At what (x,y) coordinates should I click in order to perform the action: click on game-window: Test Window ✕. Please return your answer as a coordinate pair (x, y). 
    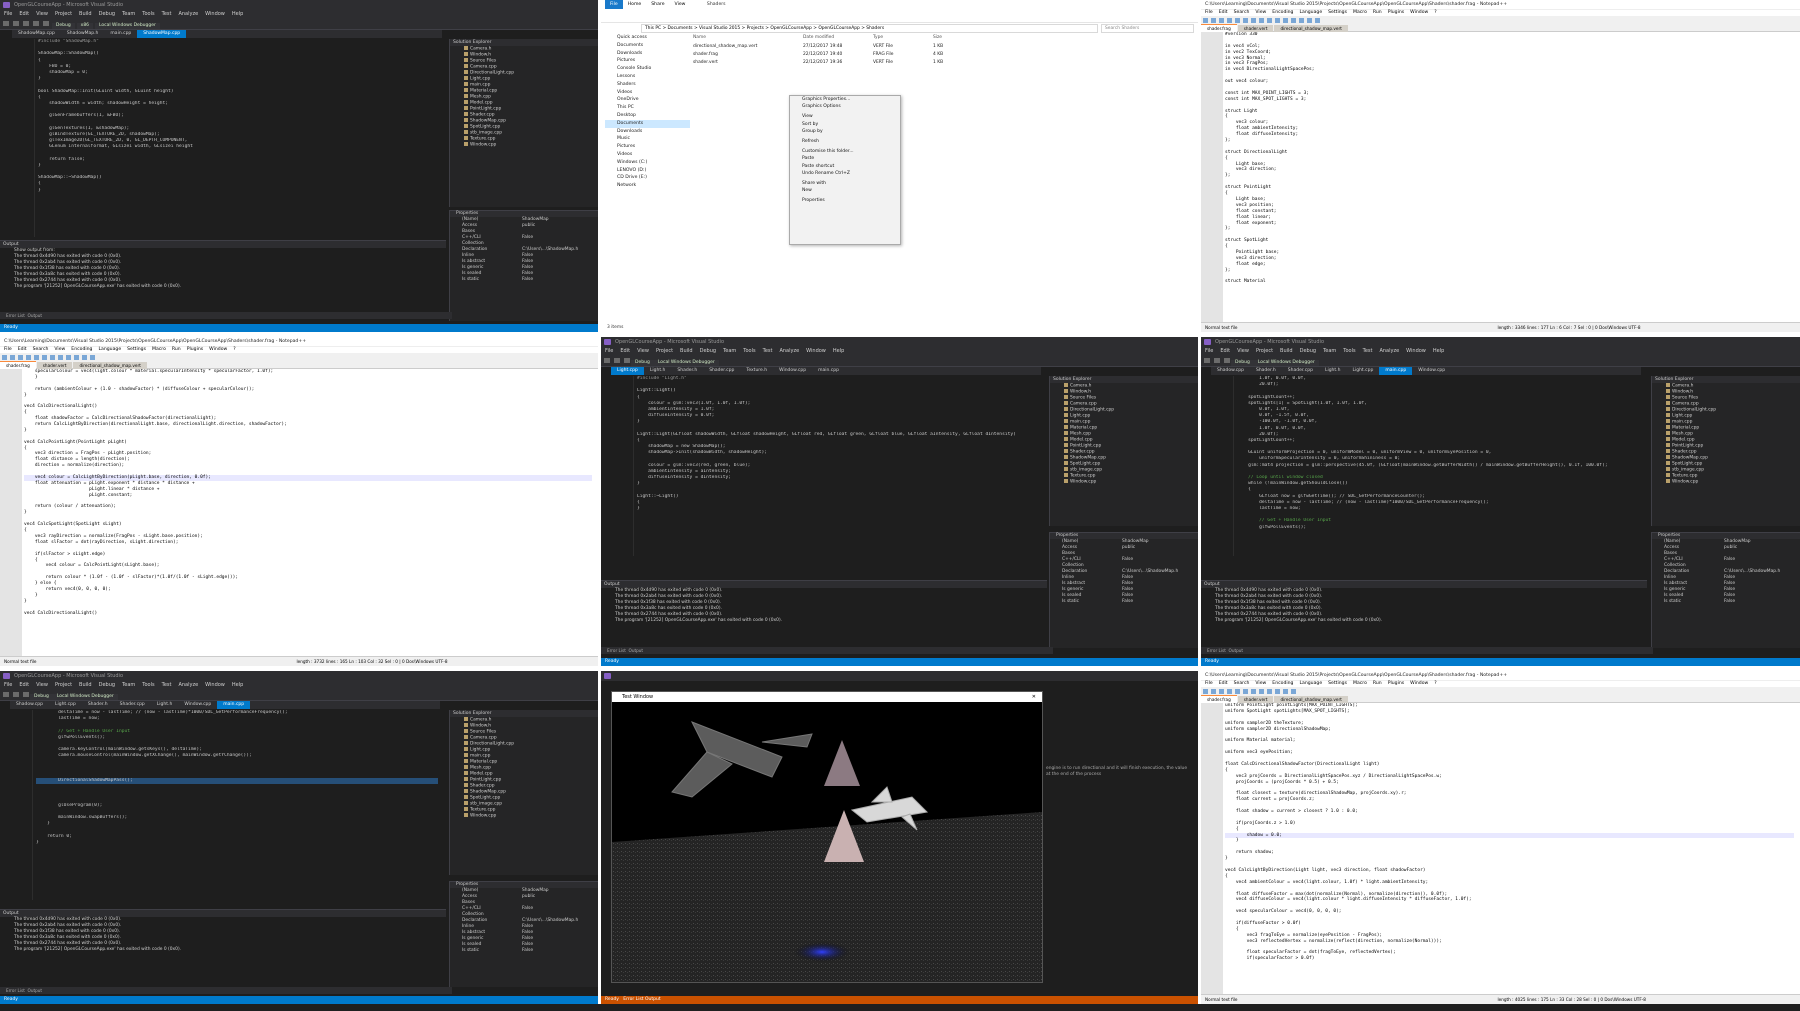
    Looking at the image, I should click on (827, 837).